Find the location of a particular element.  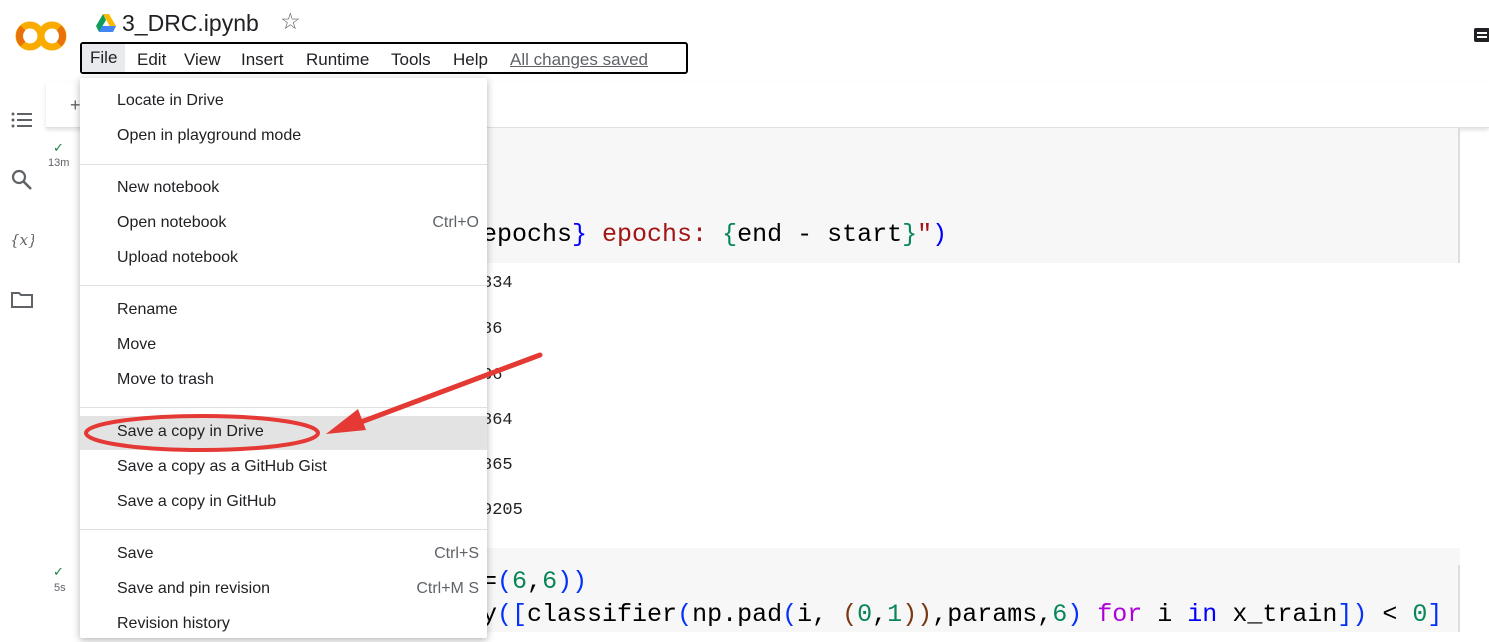

menu-item-move: Move is located at coordinates (283, 346).